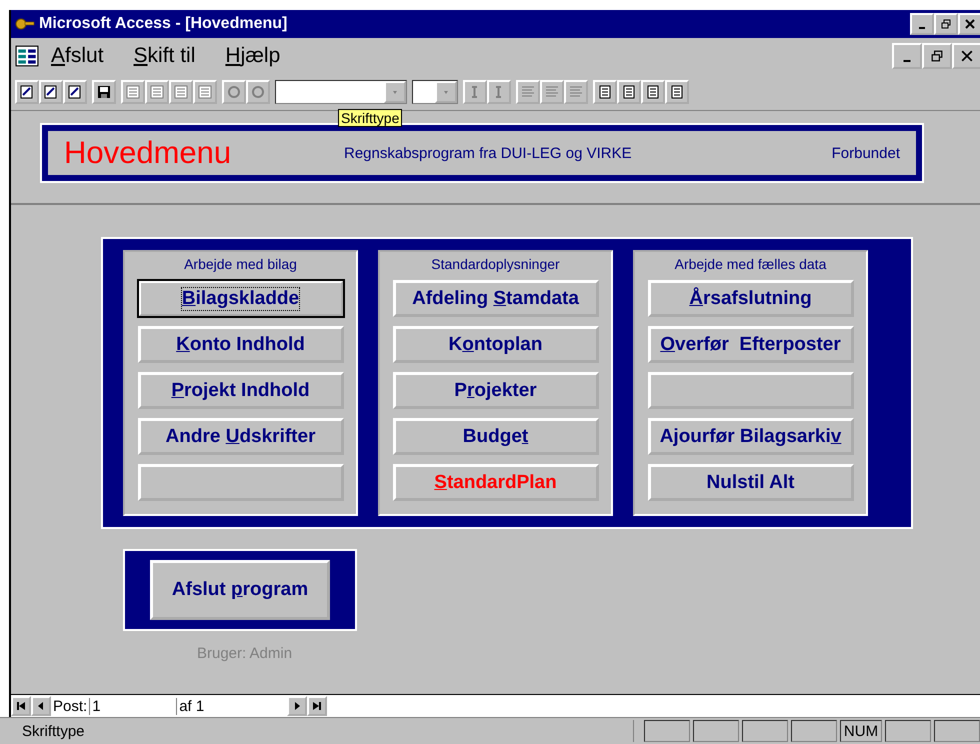 The height and width of the screenshot is (744, 980). I want to click on key-icon, so click(25, 24).